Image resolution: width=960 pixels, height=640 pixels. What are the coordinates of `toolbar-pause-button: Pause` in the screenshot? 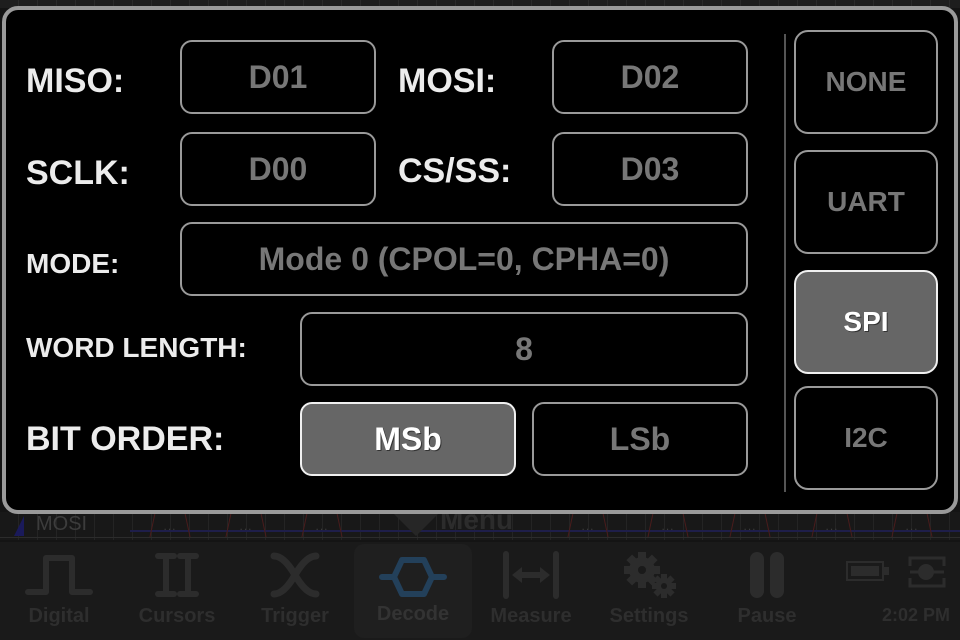 It's located at (767, 591).